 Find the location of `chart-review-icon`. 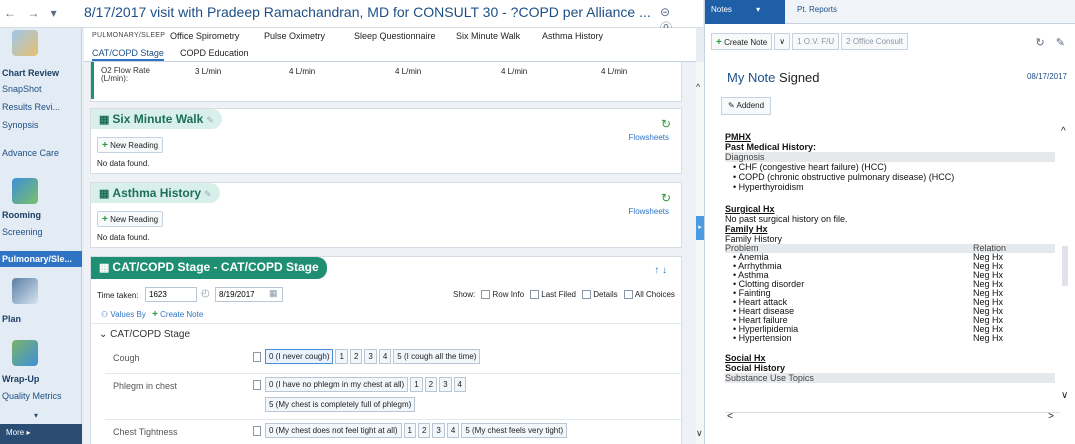

chart-review-icon is located at coordinates (25, 43).